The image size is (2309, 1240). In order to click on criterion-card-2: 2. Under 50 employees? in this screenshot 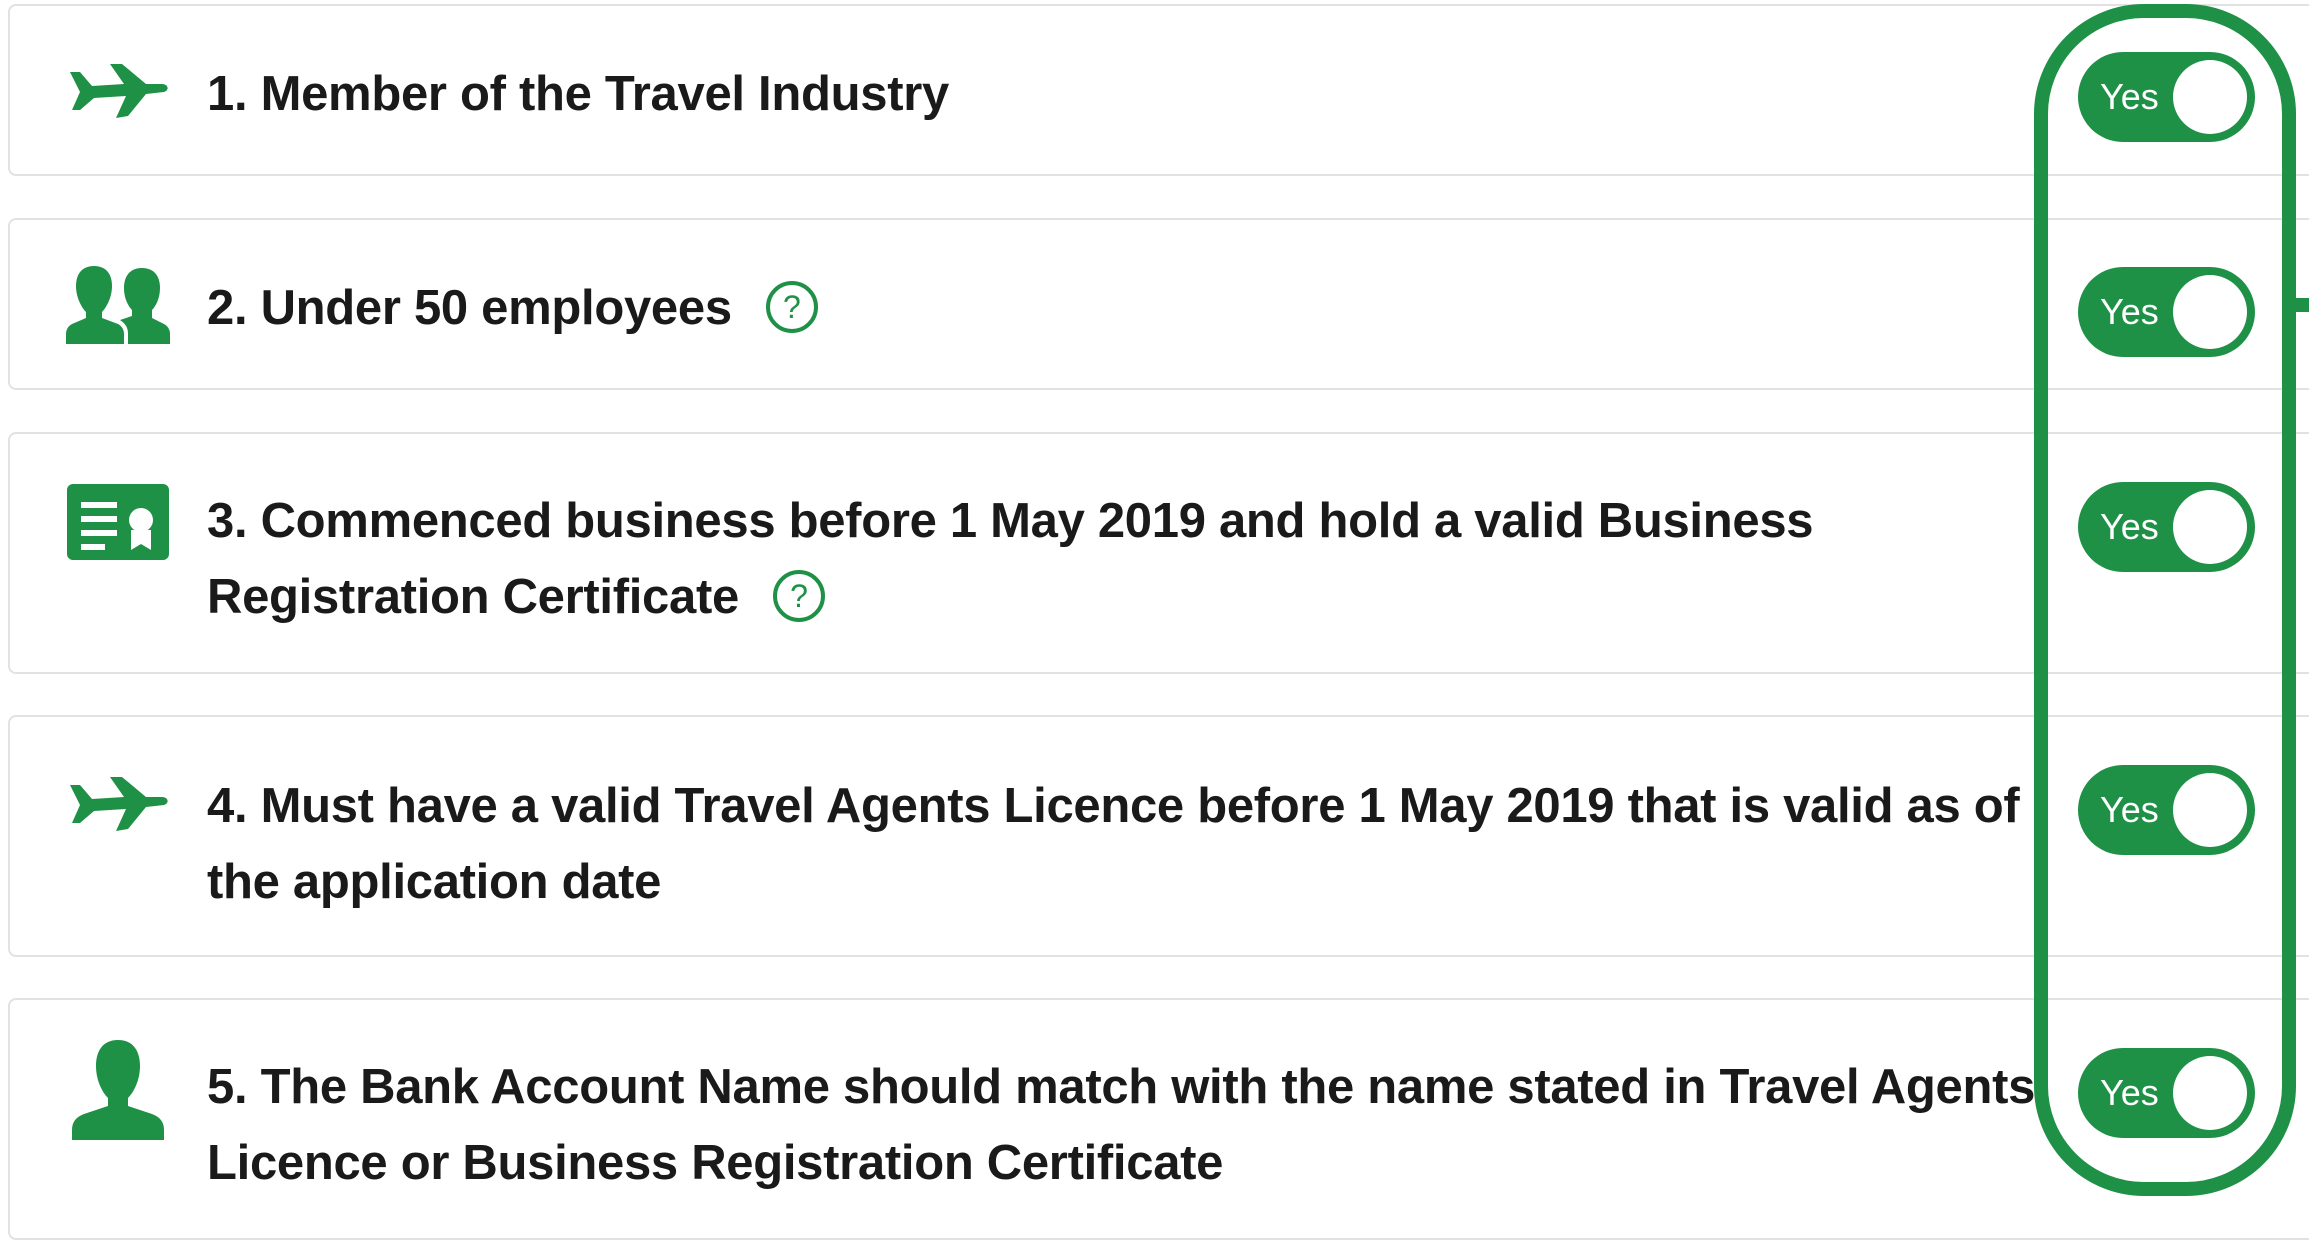, I will do `click(1158, 304)`.